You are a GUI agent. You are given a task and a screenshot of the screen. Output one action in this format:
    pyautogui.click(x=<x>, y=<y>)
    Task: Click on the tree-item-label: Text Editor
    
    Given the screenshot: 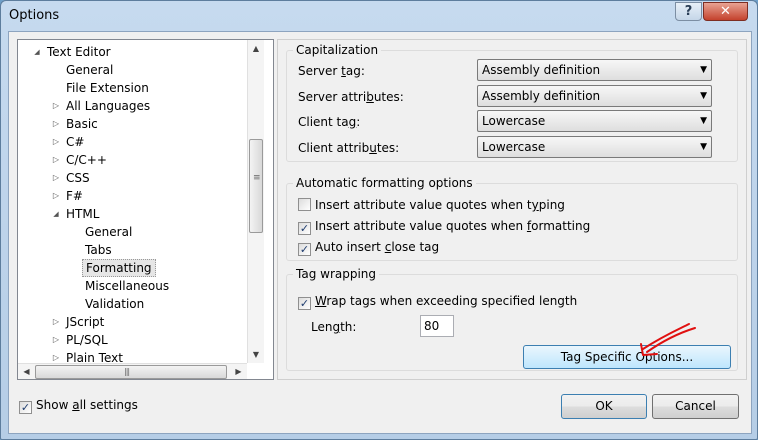 What is the action you would take?
    pyautogui.click(x=79, y=52)
    